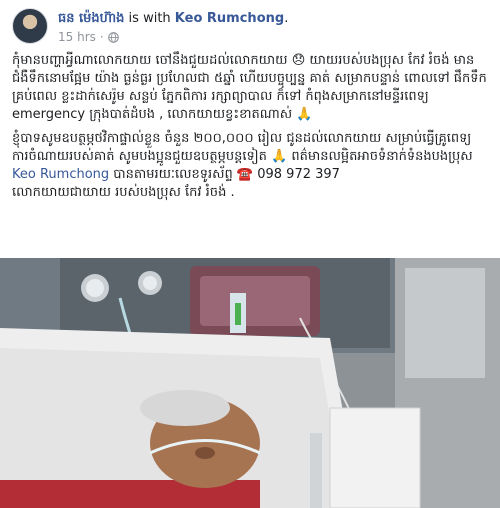  Describe the element at coordinates (298, 60) in the screenshot. I see `sad-face-icon: 😞` at that location.